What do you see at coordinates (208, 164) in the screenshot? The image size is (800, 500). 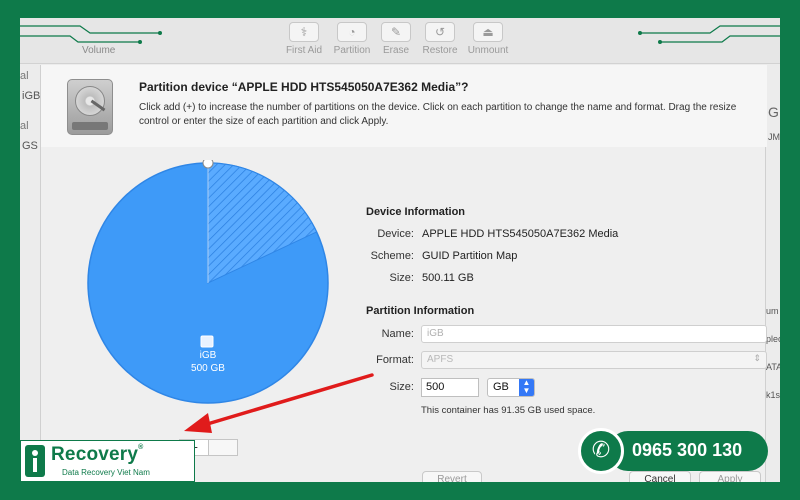 I see `resize-handle` at bounding box center [208, 164].